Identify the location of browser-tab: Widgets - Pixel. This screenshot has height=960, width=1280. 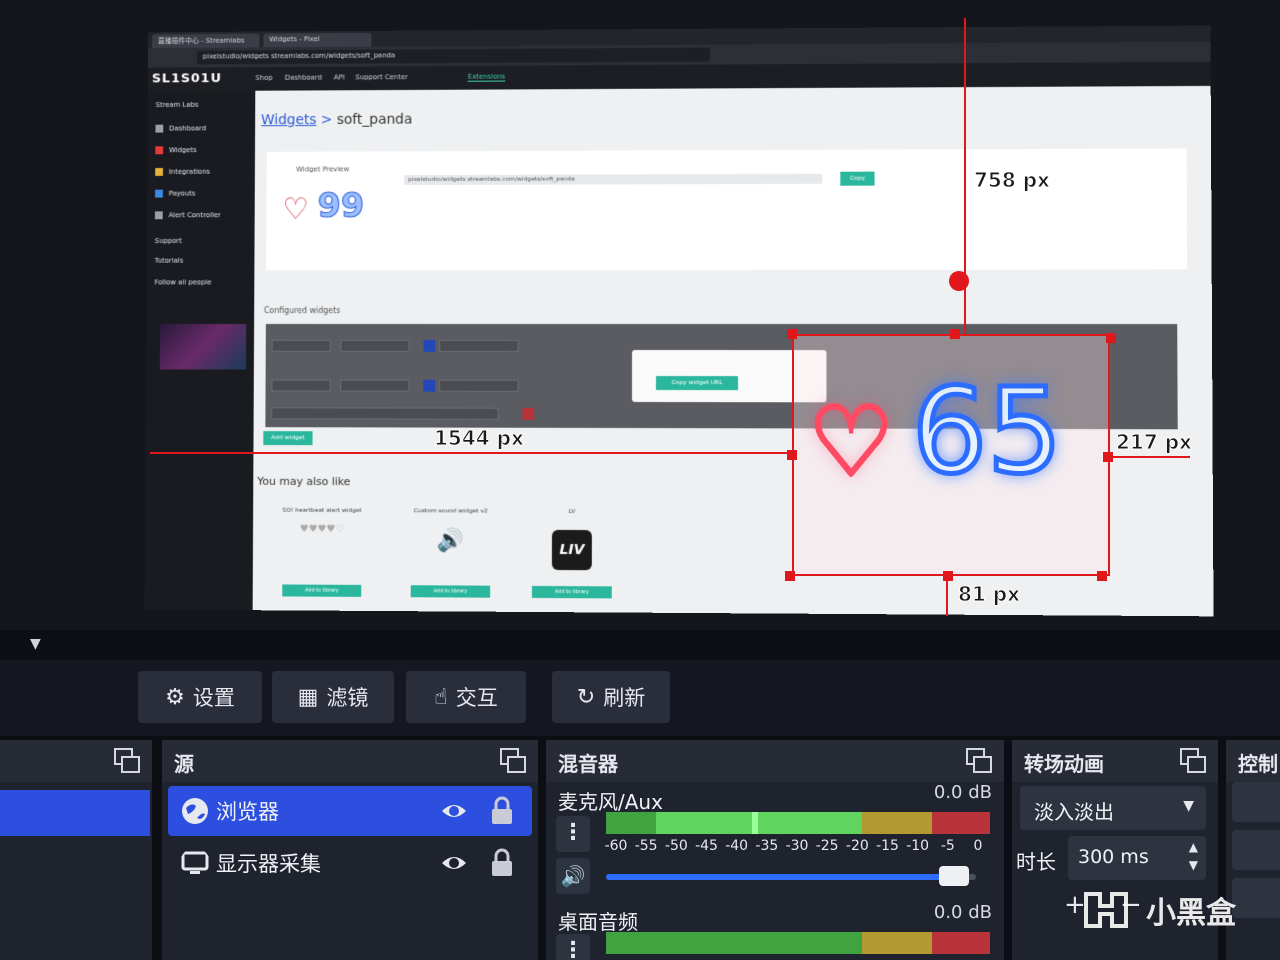
(317, 40).